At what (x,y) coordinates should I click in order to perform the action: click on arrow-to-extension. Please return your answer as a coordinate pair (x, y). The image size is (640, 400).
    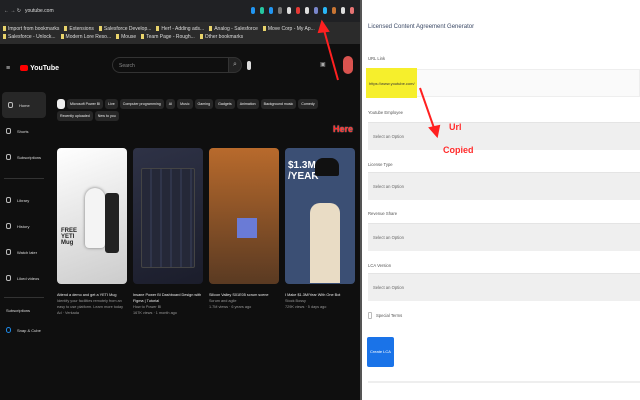
    Looking at the image, I should click on (331, 55).